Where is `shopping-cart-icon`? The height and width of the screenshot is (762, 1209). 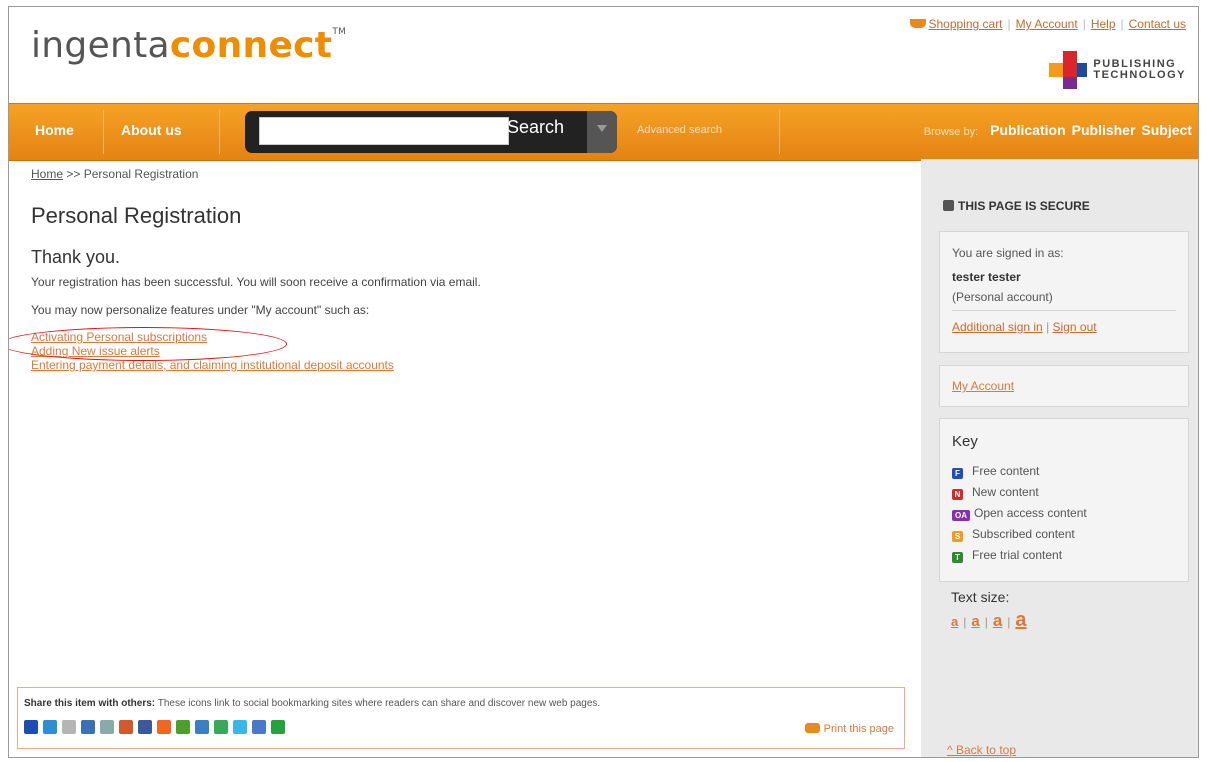 shopping-cart-icon is located at coordinates (918, 23).